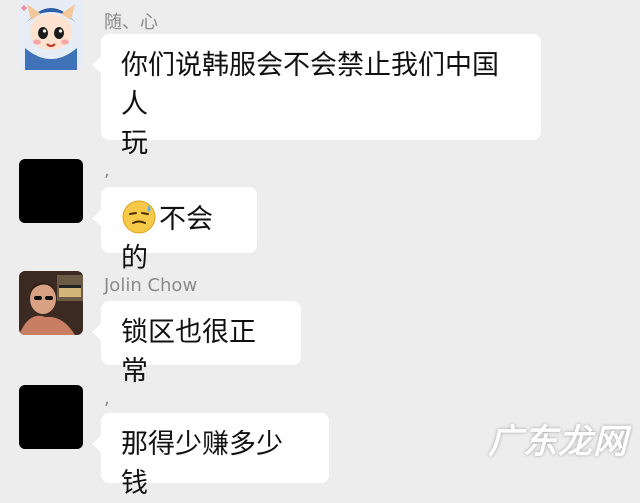 This screenshot has height=503, width=640. What do you see at coordinates (558, 442) in the screenshot?
I see `watermark: 广东龙网` at bounding box center [558, 442].